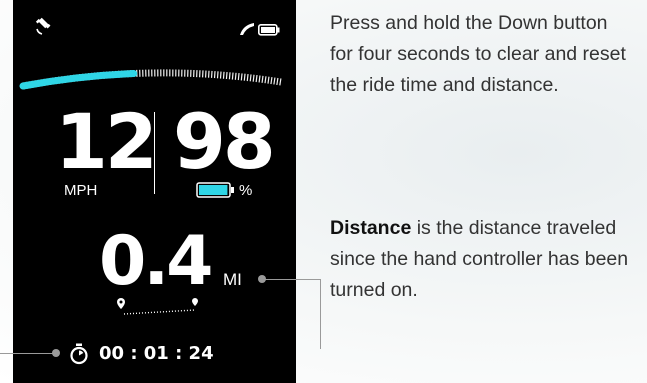 The width and height of the screenshot is (647, 383). I want to click on distance-callout-dot, so click(262, 279).